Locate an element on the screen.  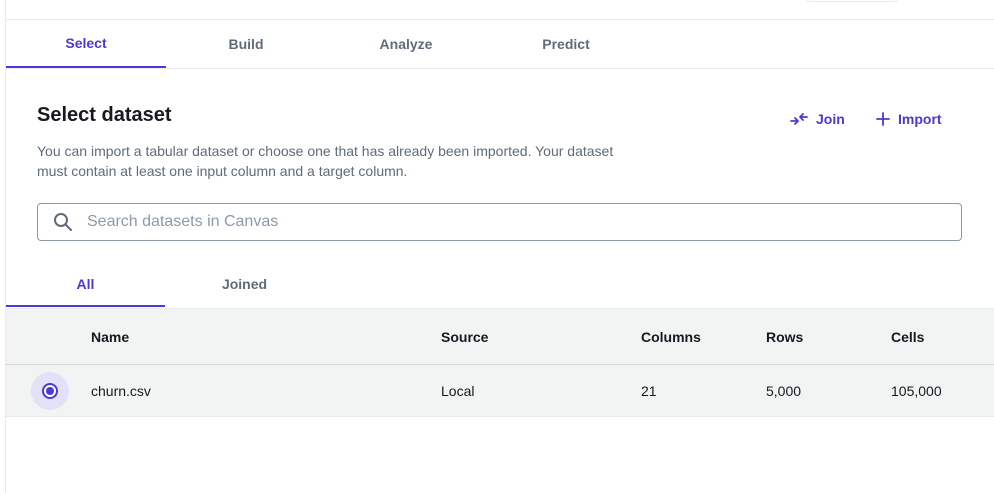
top-toolbar-strip is located at coordinates (500, 10).